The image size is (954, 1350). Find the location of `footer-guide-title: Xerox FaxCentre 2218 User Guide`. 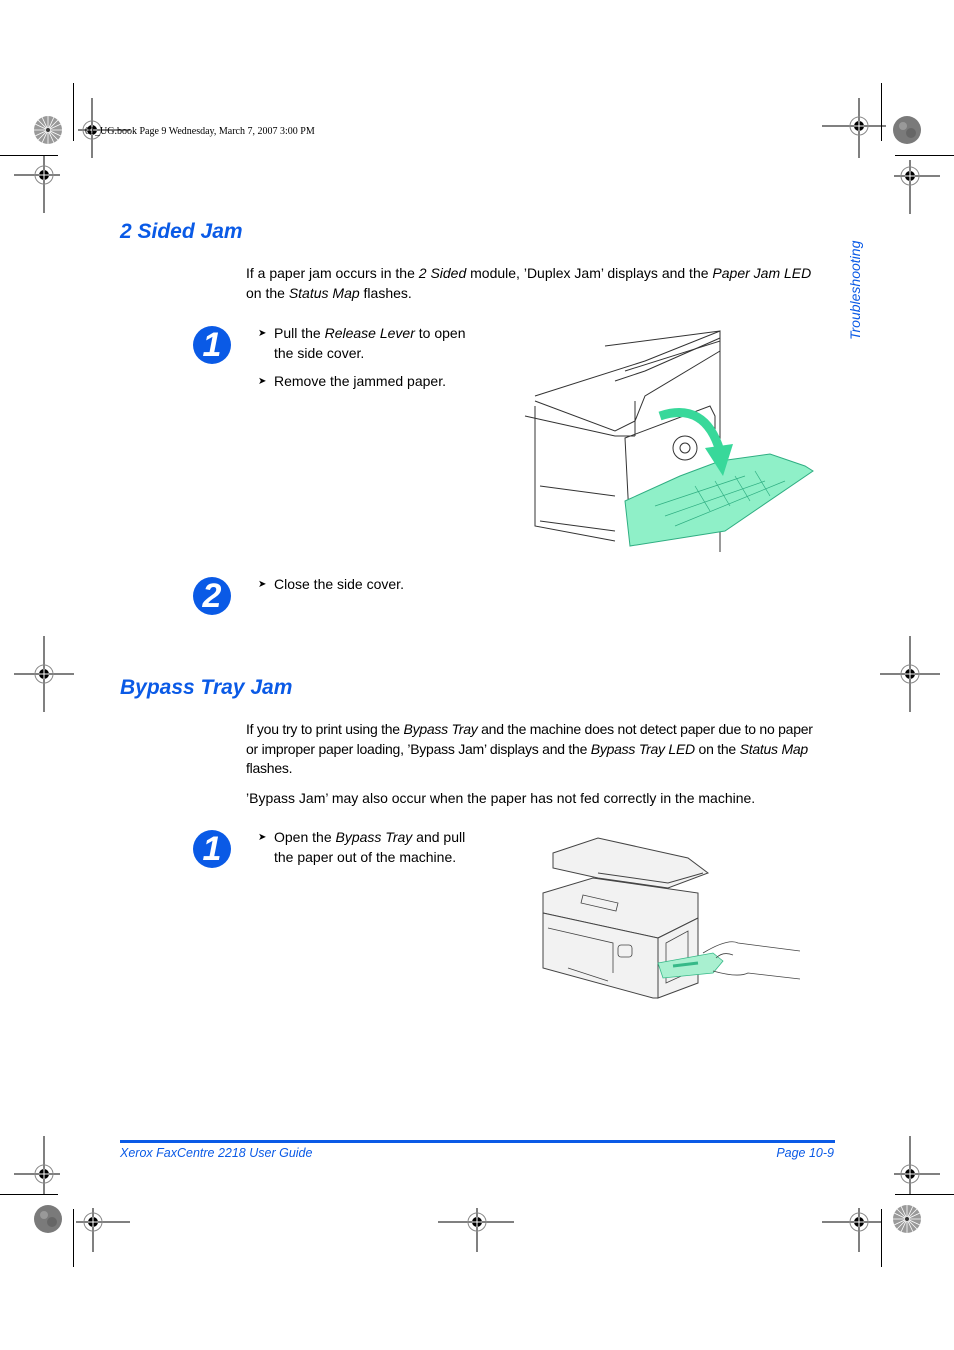

footer-guide-title: Xerox FaxCentre 2218 User Guide is located at coordinates (216, 1153).